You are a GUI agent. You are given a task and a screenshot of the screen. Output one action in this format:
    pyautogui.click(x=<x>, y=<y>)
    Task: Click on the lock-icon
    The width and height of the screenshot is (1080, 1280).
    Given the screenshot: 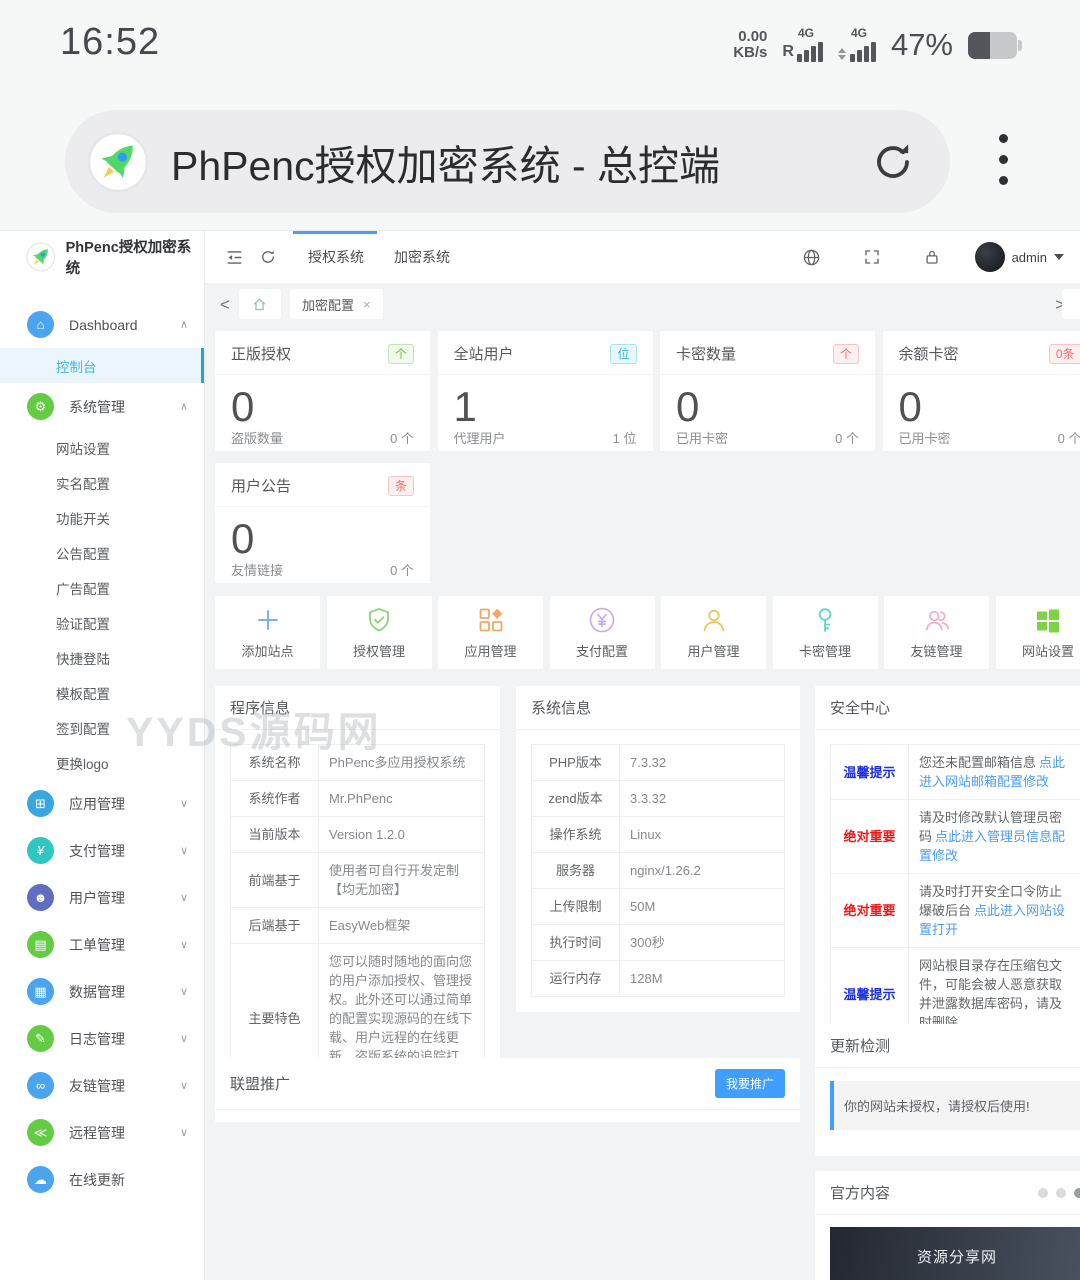 What is the action you would take?
    pyautogui.click(x=932, y=257)
    